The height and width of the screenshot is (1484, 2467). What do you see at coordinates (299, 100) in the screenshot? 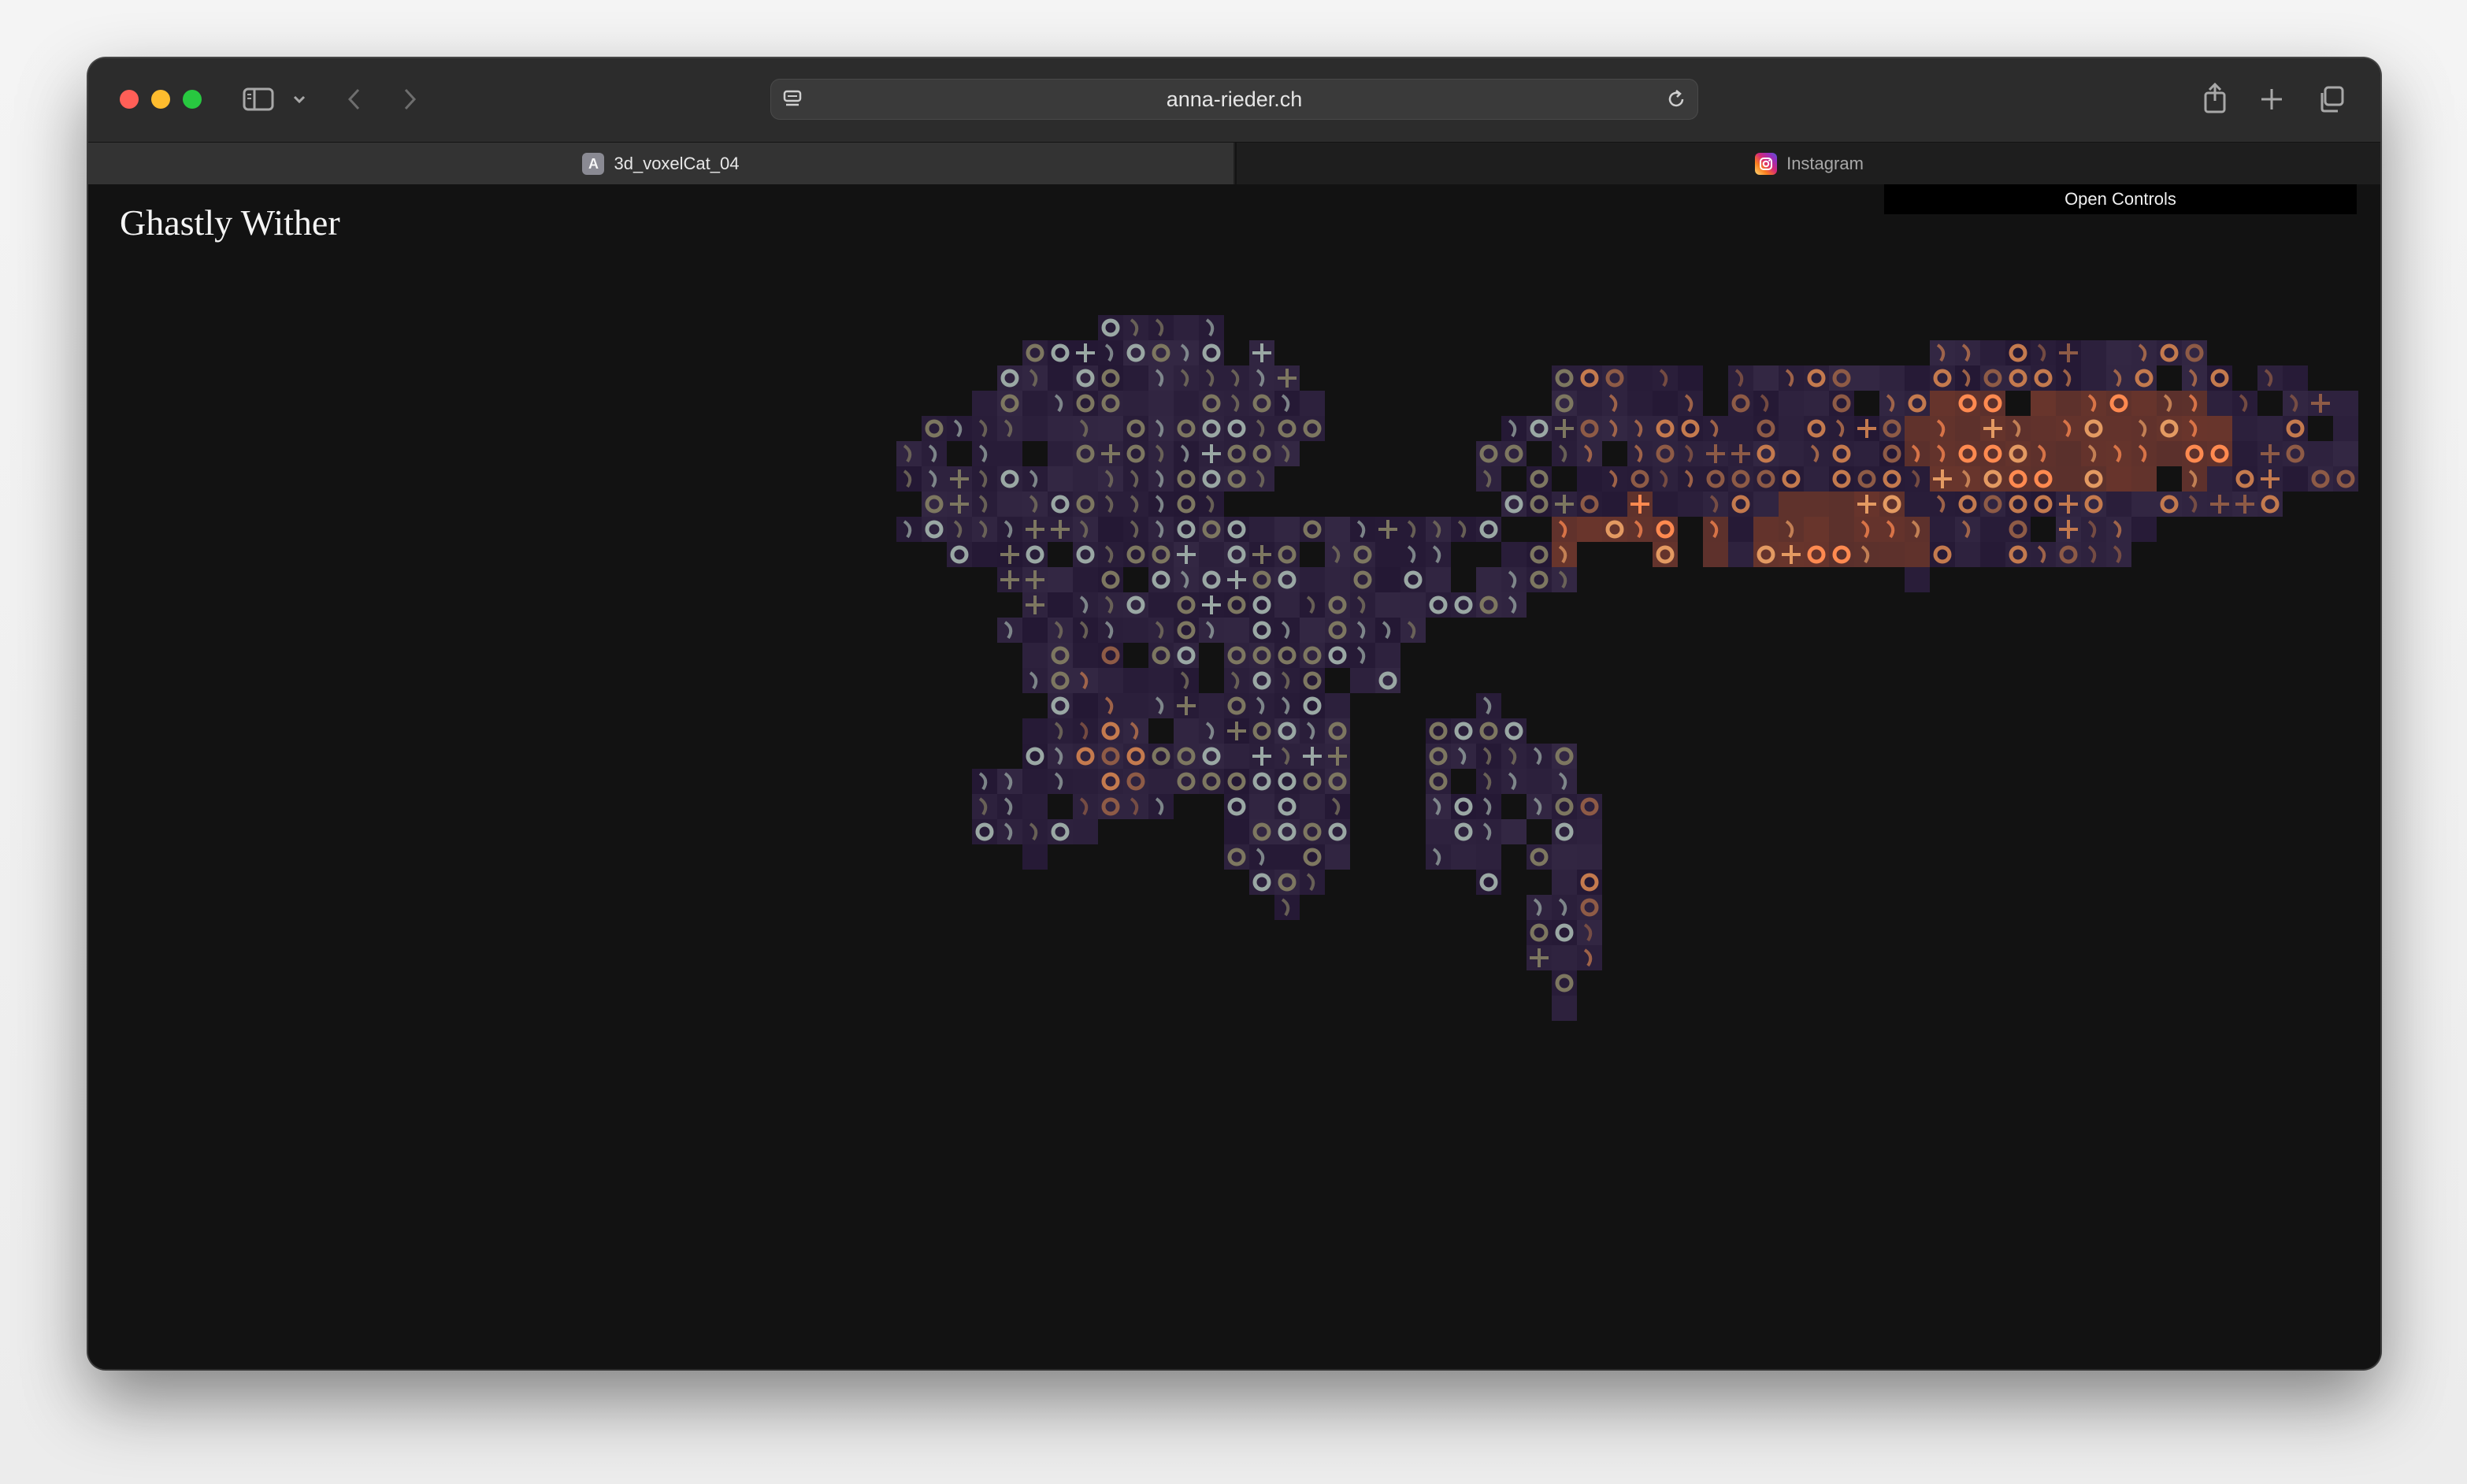
I see `chevron-down-icon` at bounding box center [299, 100].